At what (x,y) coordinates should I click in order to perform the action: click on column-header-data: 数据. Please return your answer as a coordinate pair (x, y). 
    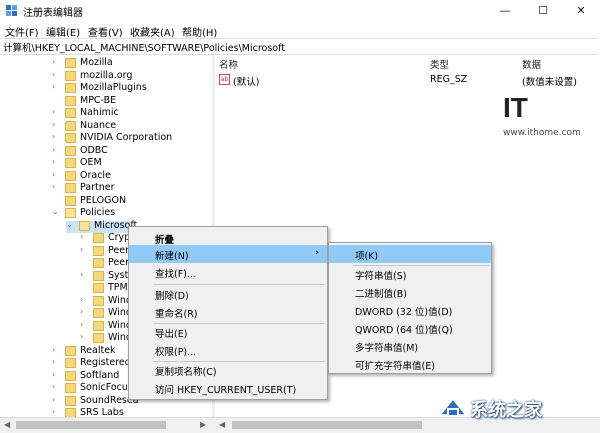
    Looking at the image, I should click on (531, 64).